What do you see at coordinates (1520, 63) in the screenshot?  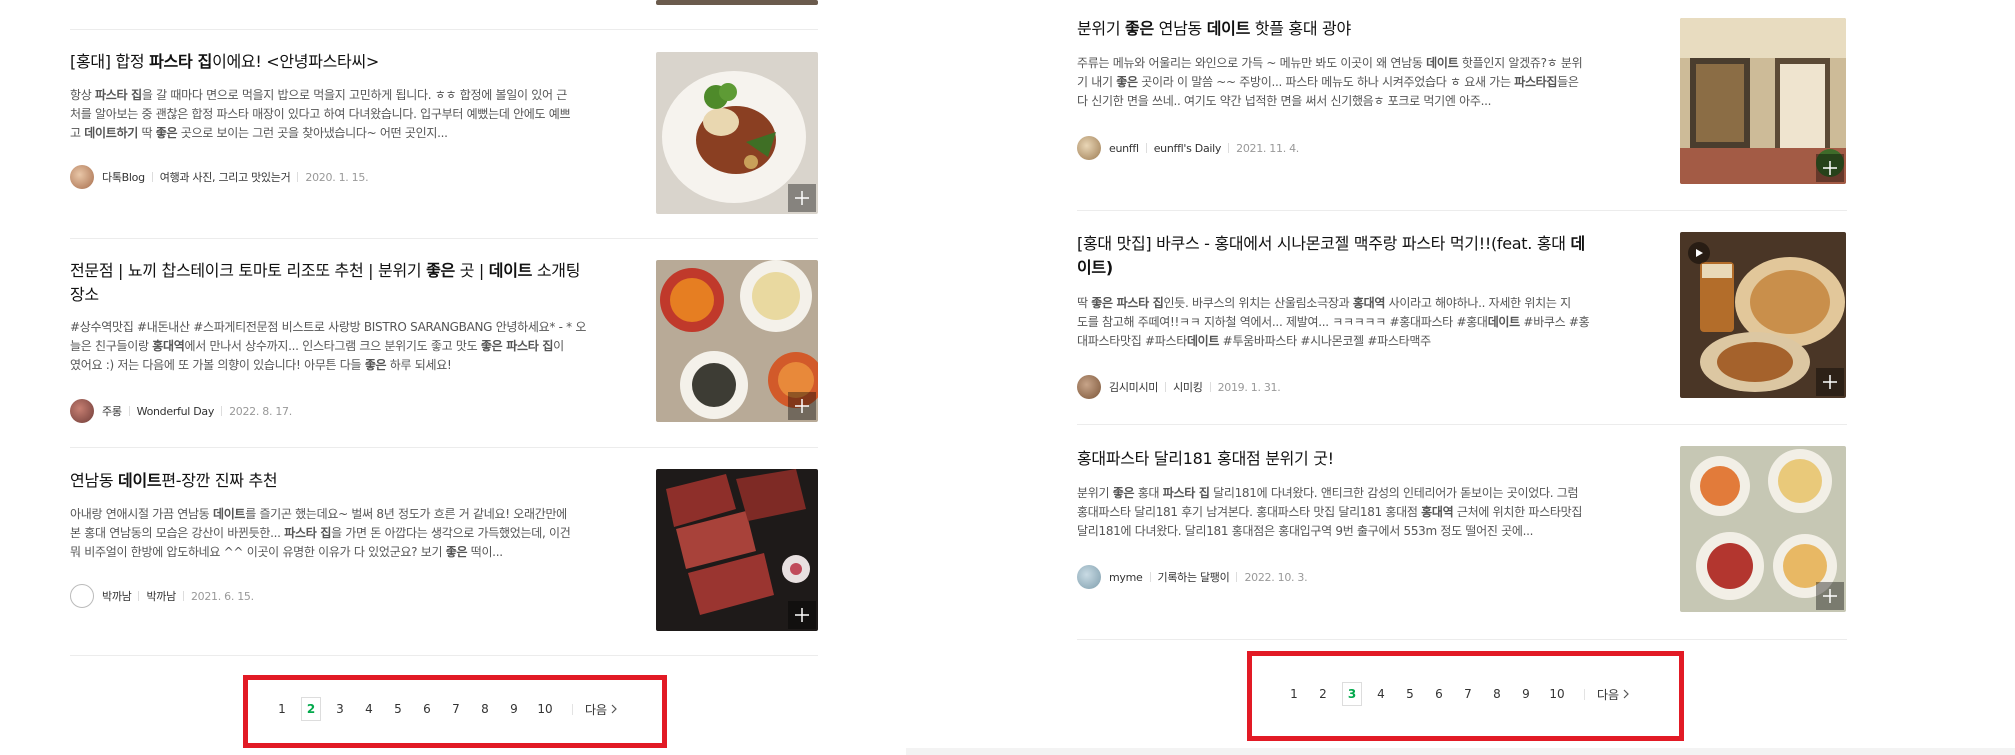 I see `snippet-text: 핫플인지 알겠쥬?ㅎ 분위` at bounding box center [1520, 63].